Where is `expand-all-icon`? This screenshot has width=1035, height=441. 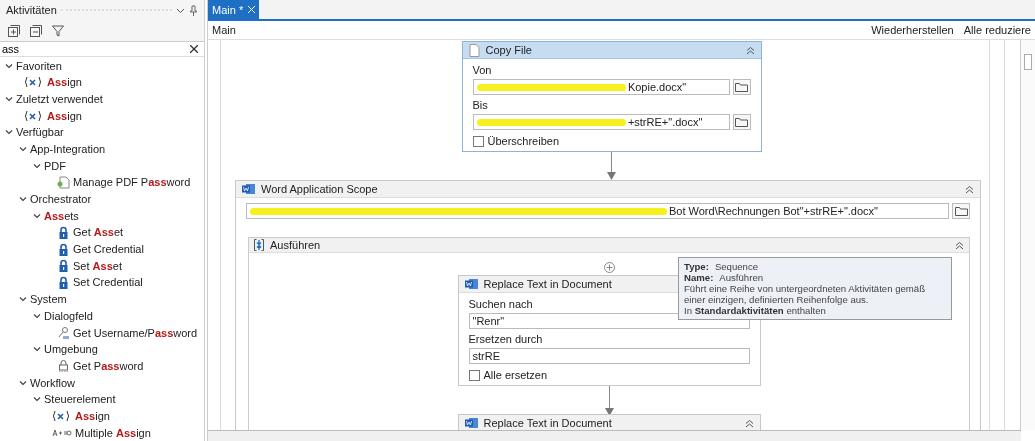 expand-all-icon is located at coordinates (14, 30).